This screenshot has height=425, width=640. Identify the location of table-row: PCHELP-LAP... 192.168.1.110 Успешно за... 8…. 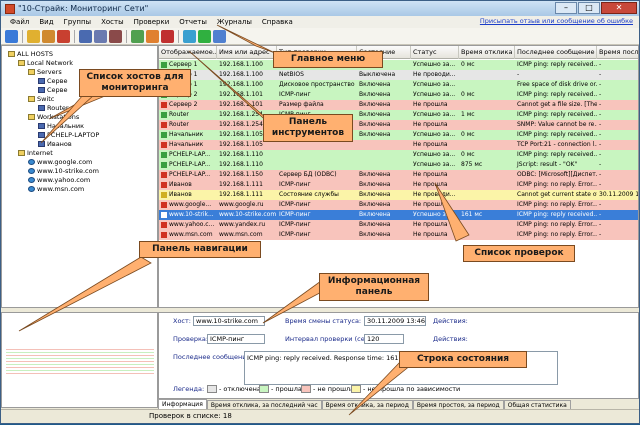
(398, 165).